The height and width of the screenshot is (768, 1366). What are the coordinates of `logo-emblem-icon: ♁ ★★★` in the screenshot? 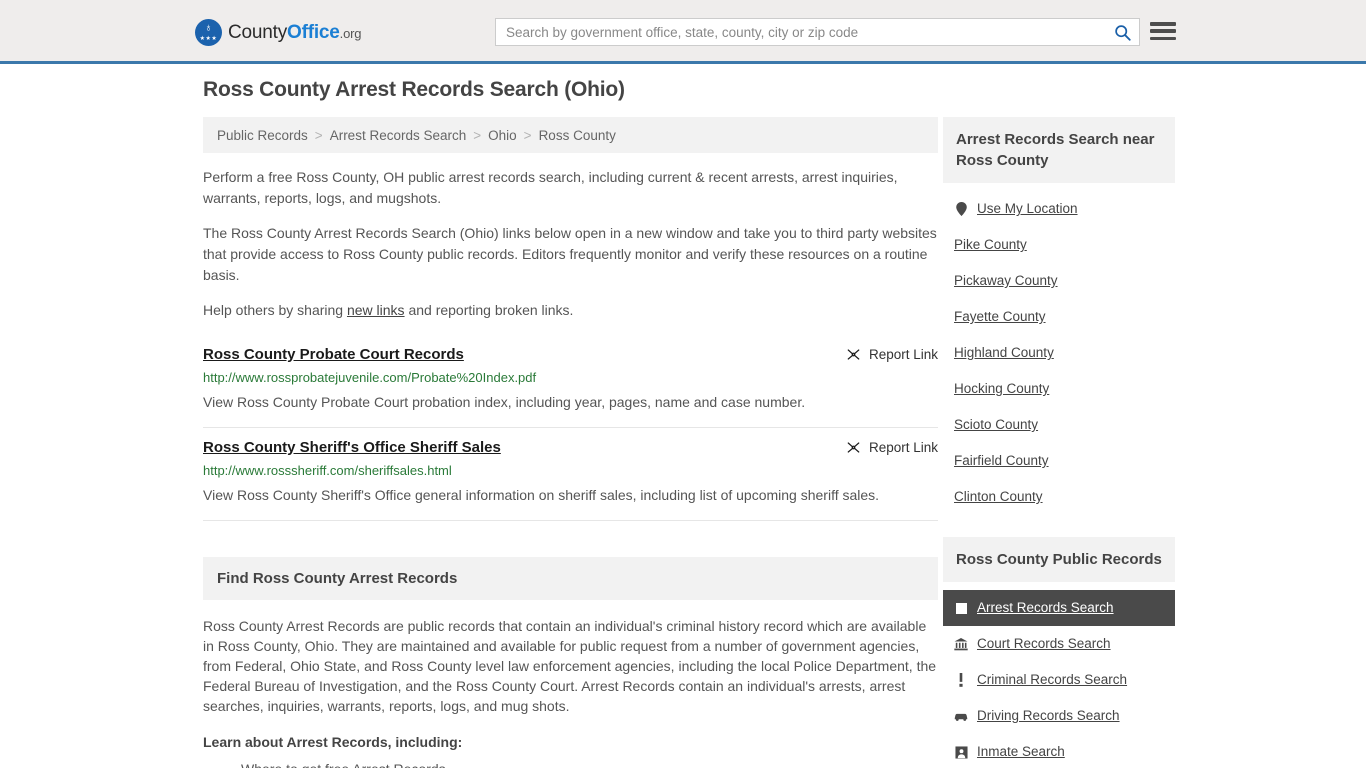 It's located at (208, 32).